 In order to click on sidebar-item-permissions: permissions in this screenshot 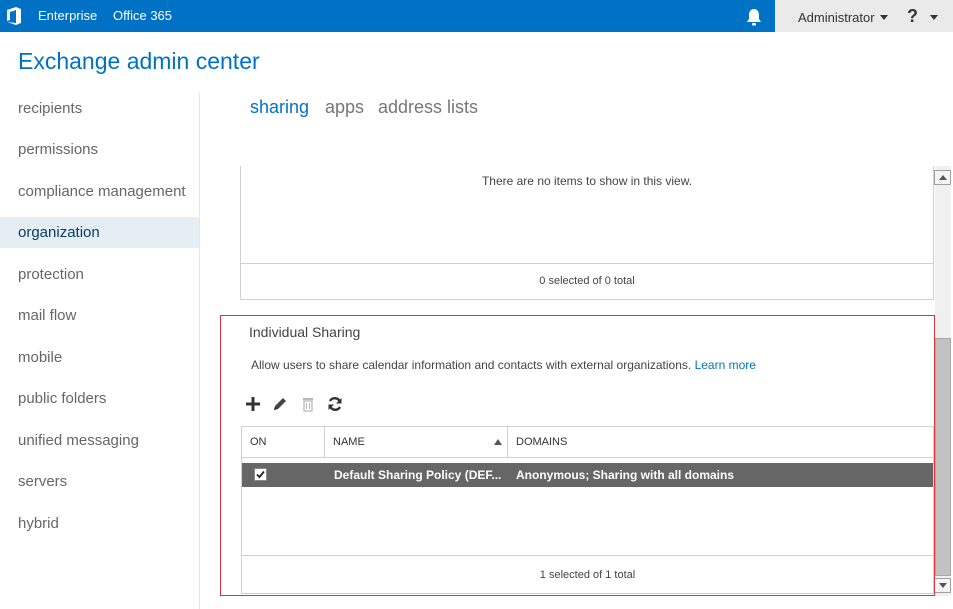, I will do `click(99, 149)`.